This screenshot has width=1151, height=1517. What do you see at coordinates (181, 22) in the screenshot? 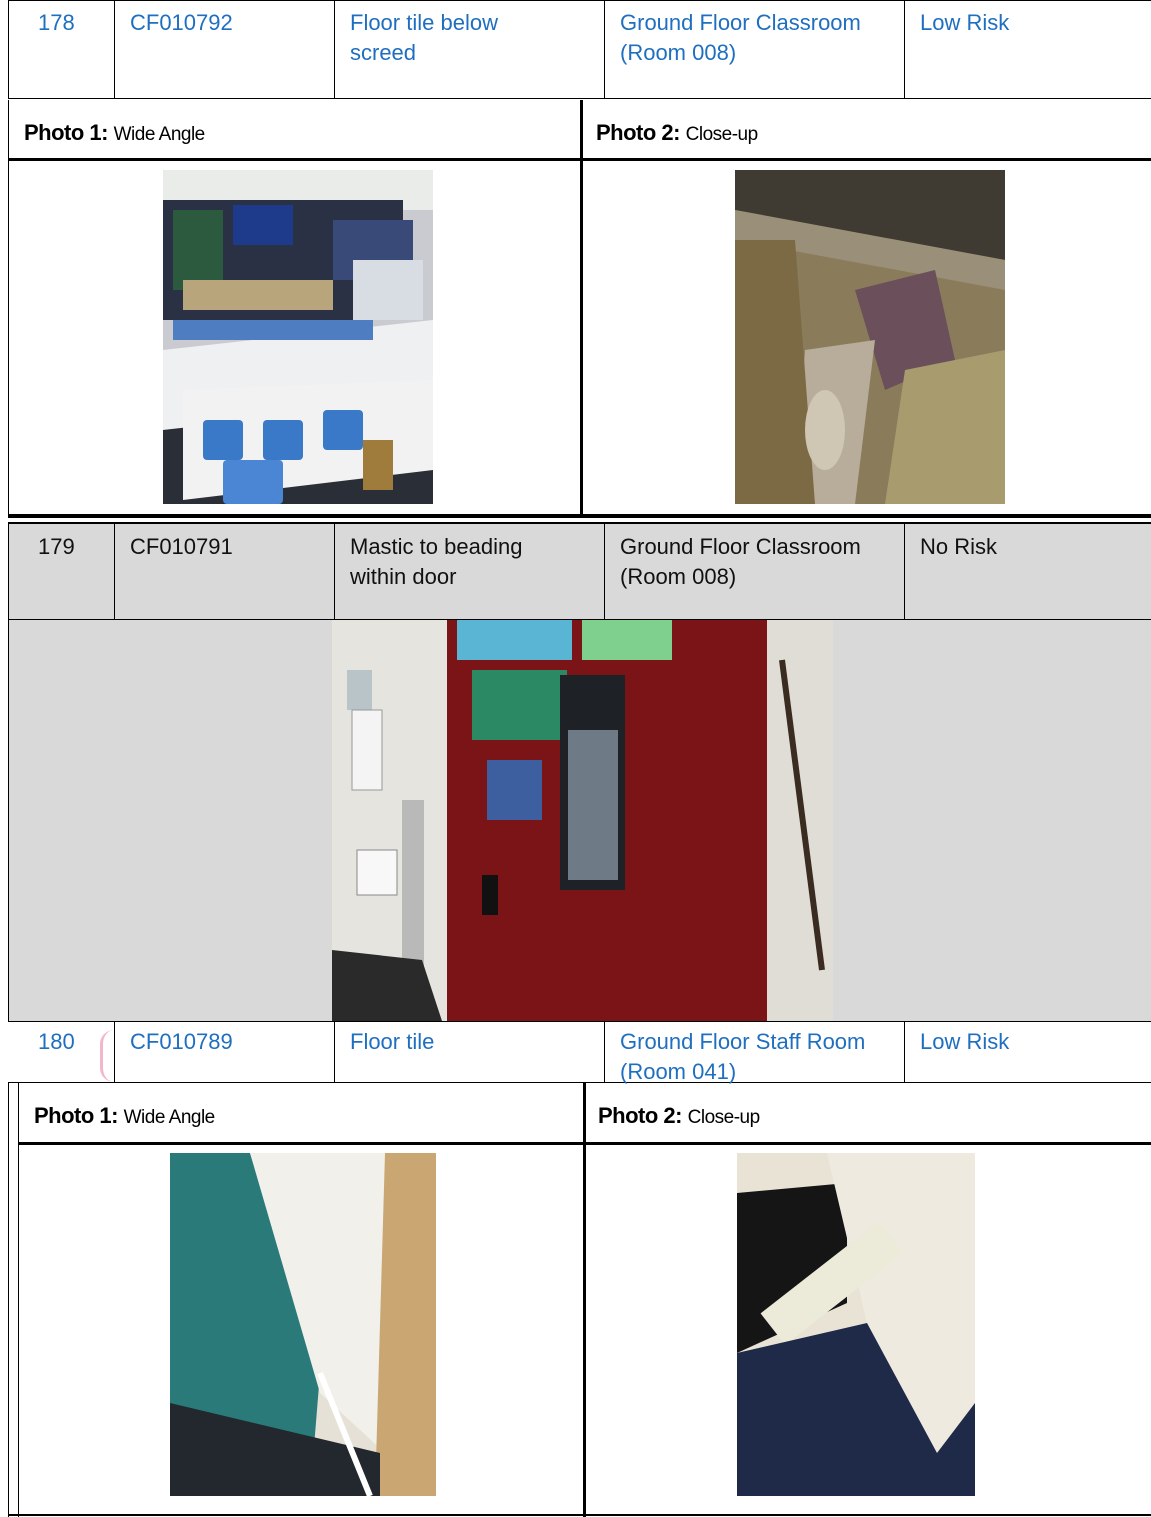
I see `sample-code: CF010792` at bounding box center [181, 22].